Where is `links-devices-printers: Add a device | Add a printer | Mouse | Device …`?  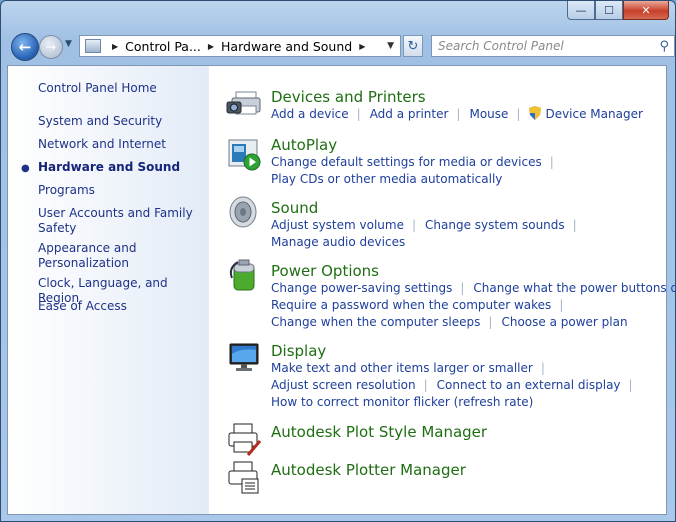 links-devices-printers: Add a device | Add a printer | Mouse | Device … is located at coordinates (457, 113).